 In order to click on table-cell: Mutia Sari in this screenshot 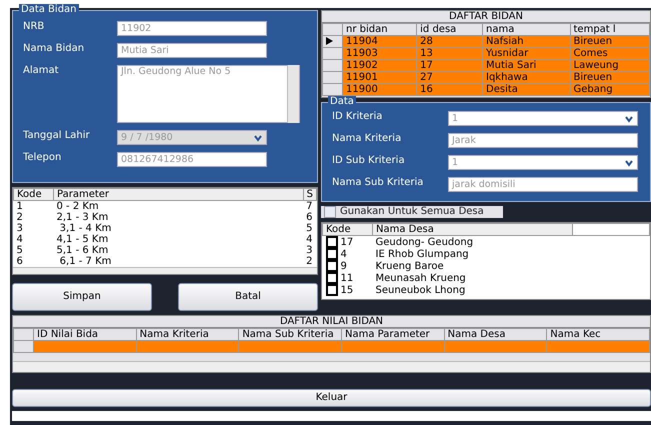, I will do `click(526, 66)`.